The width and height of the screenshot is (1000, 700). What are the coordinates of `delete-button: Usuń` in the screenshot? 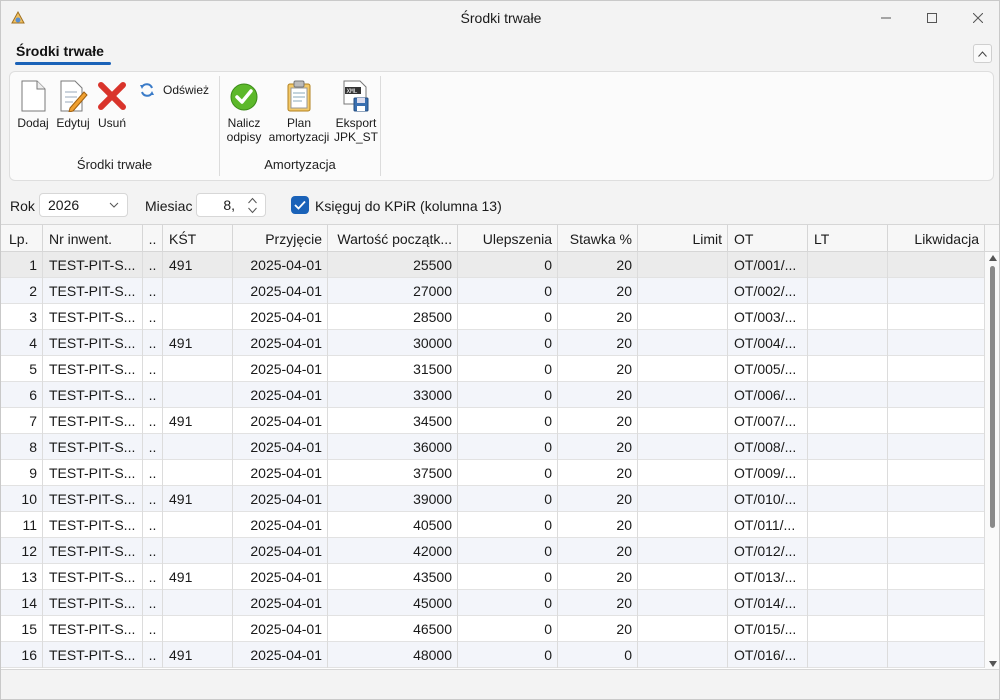 It's located at (112, 105).